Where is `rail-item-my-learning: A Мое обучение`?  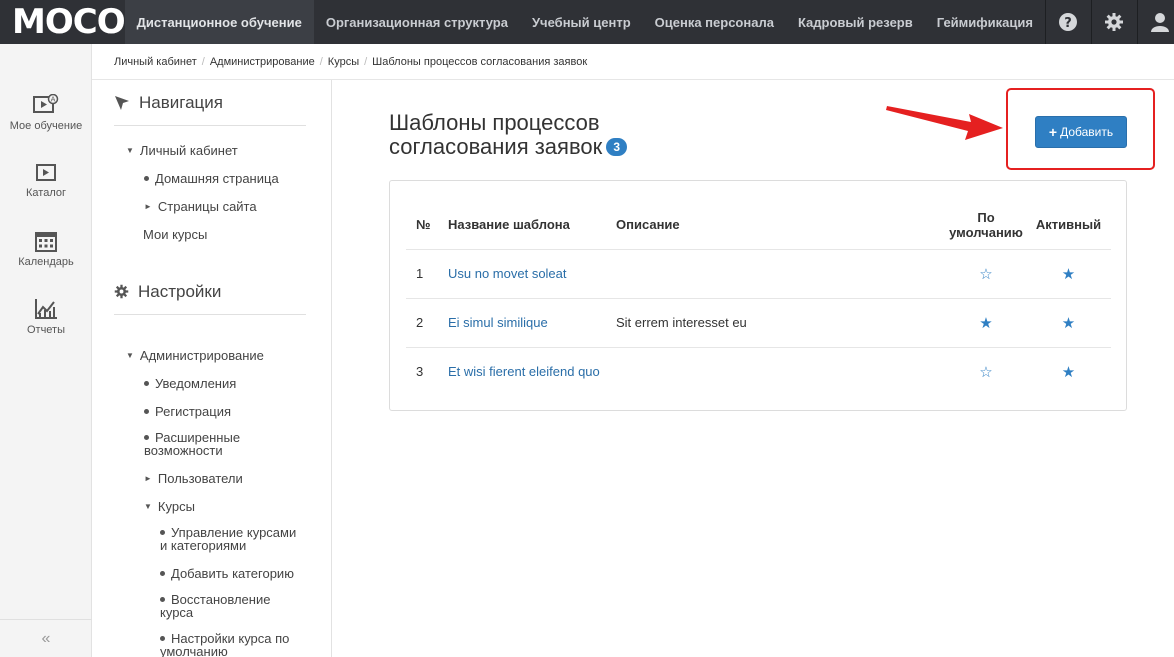 rail-item-my-learning: A Мое обучение is located at coordinates (46, 113).